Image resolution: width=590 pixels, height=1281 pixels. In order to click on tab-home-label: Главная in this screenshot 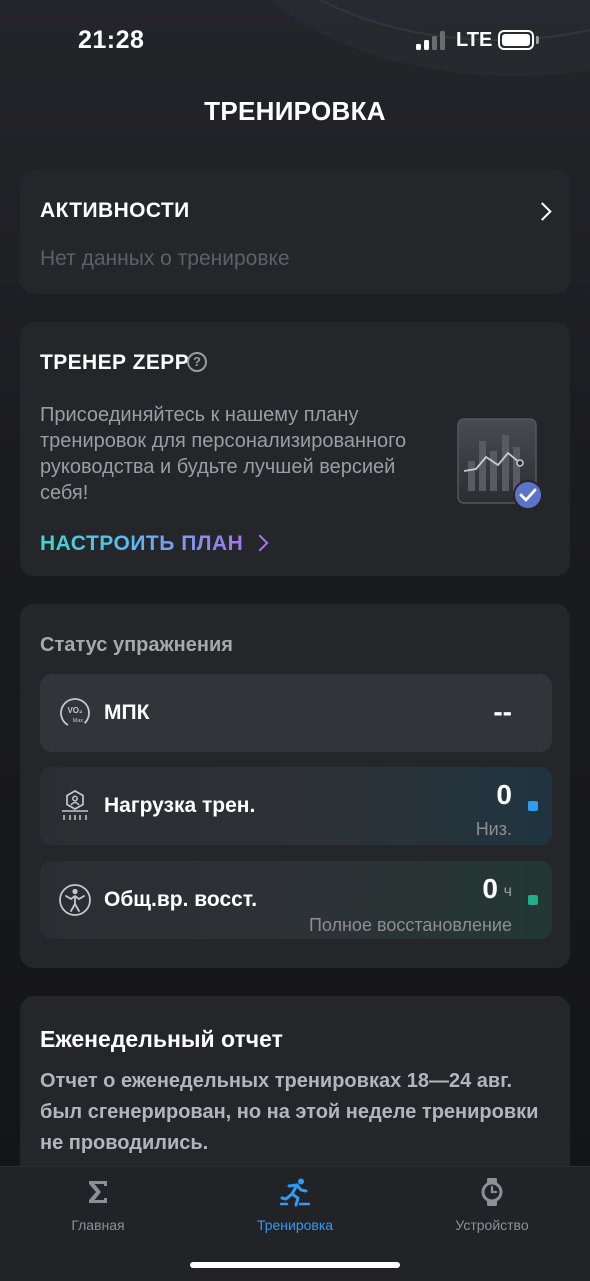, I will do `click(98, 1225)`.